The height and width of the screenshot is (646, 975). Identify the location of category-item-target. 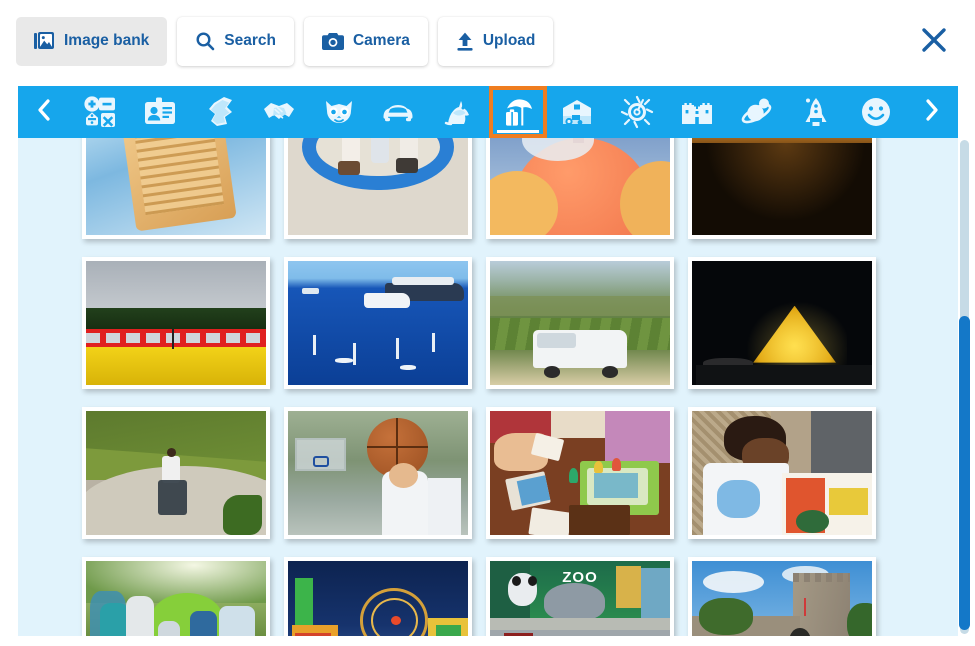
(637, 112).